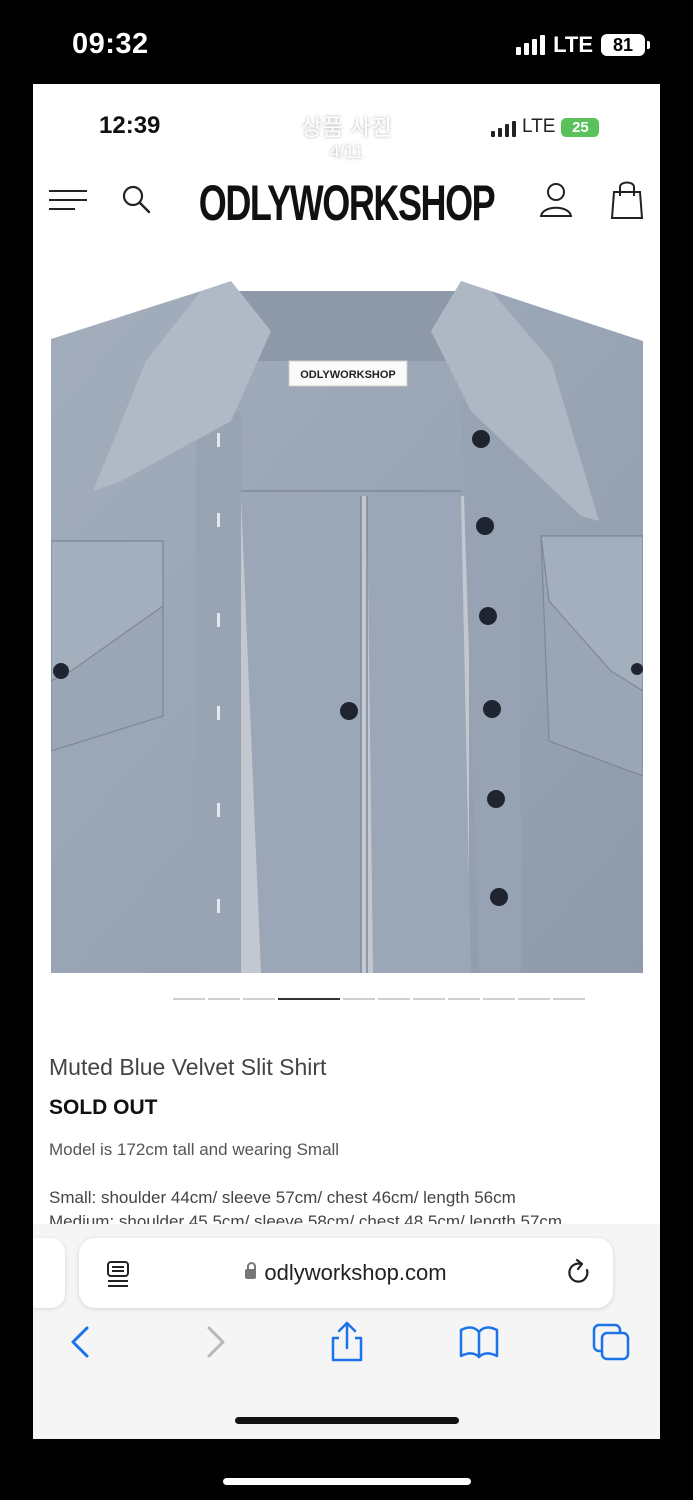  What do you see at coordinates (556, 200) in the screenshot?
I see `account-icon` at bounding box center [556, 200].